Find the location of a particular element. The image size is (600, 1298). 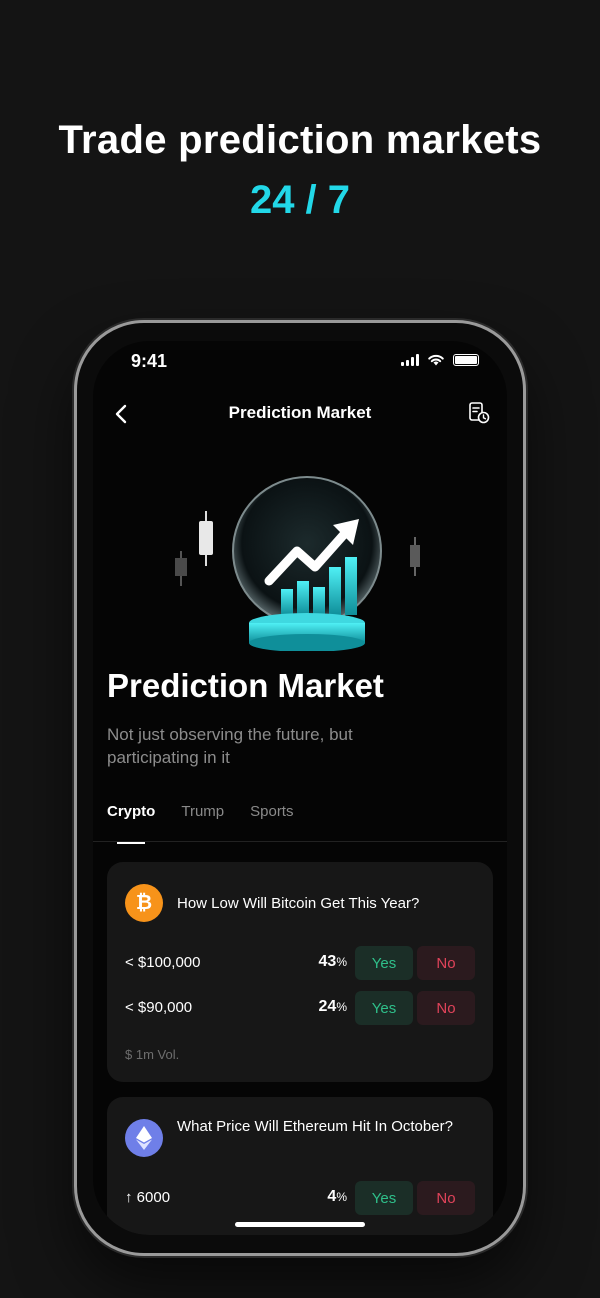

tab-crypto: Crypto is located at coordinates (131, 823).